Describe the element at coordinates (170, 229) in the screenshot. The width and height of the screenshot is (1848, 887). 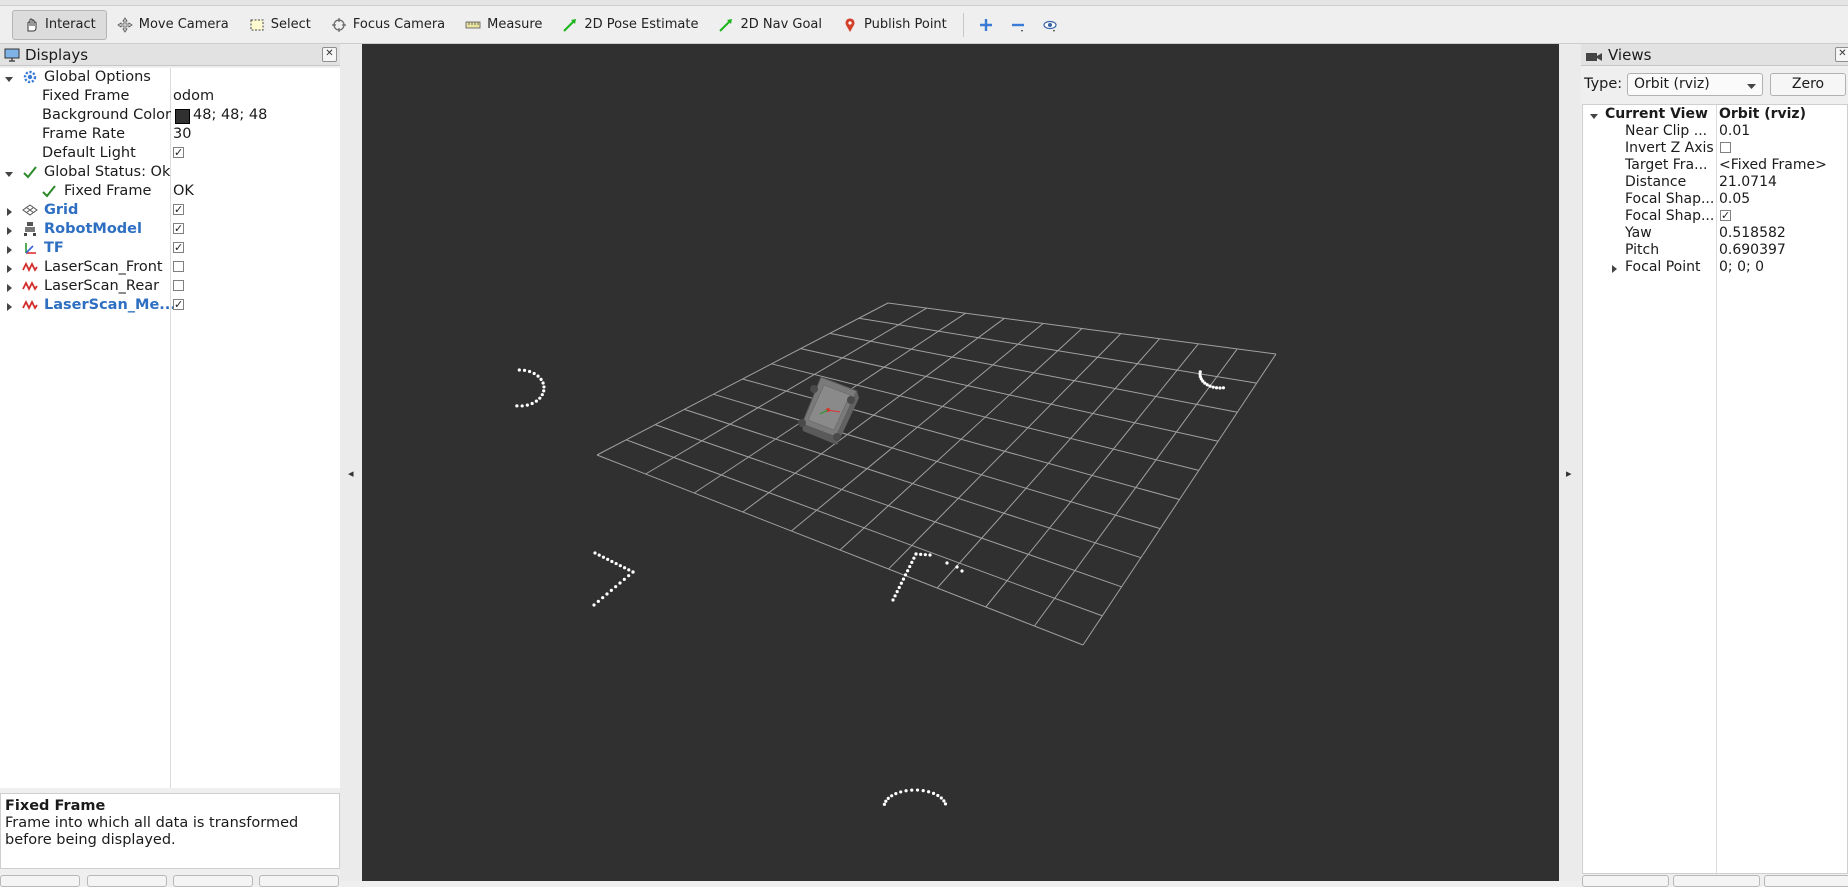
I see `tree-row-robotmodel: RobotModel ✓` at that location.